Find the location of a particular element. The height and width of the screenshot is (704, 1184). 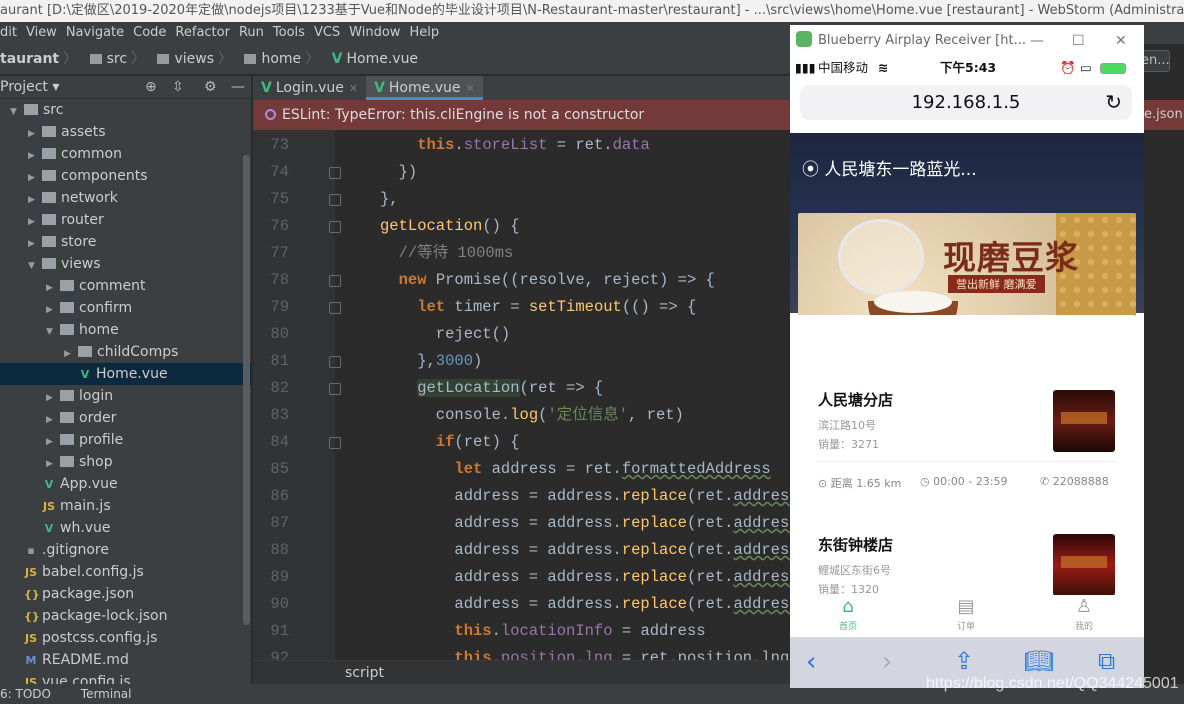

tree-item: ▶ components is located at coordinates (125, 176).